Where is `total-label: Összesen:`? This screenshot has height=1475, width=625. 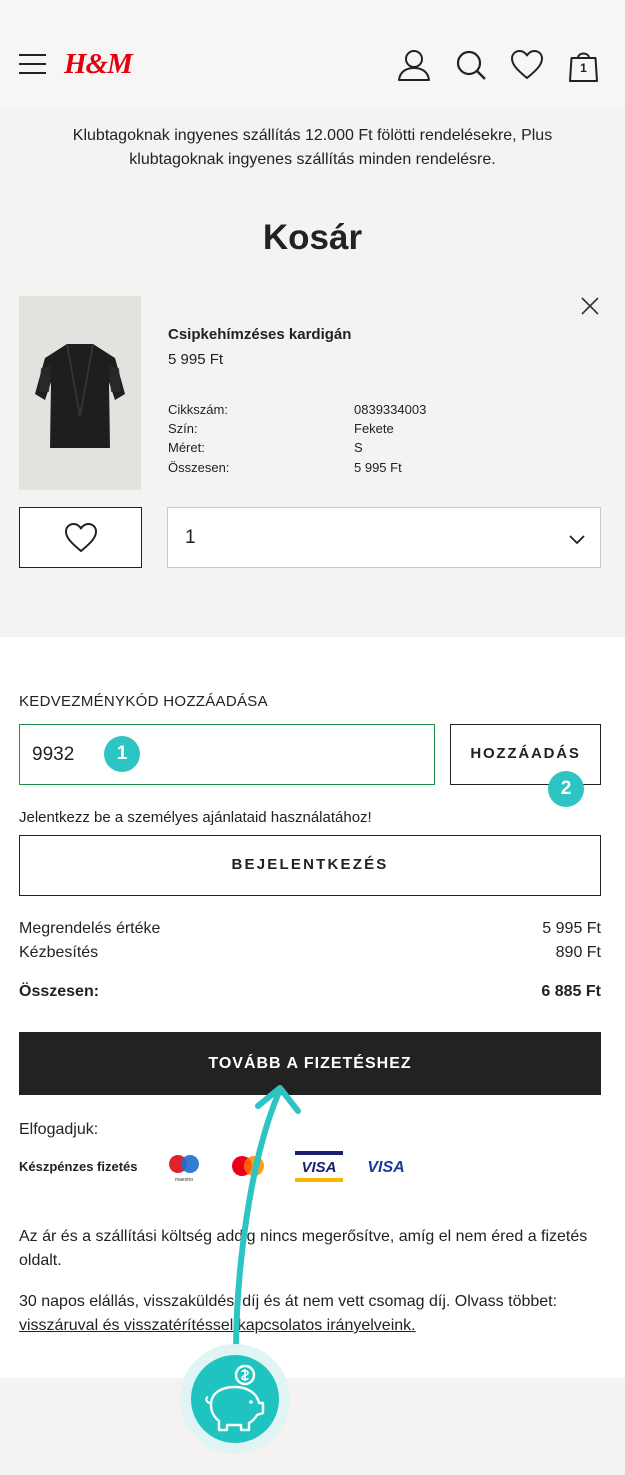 total-label: Összesen: is located at coordinates (59, 991).